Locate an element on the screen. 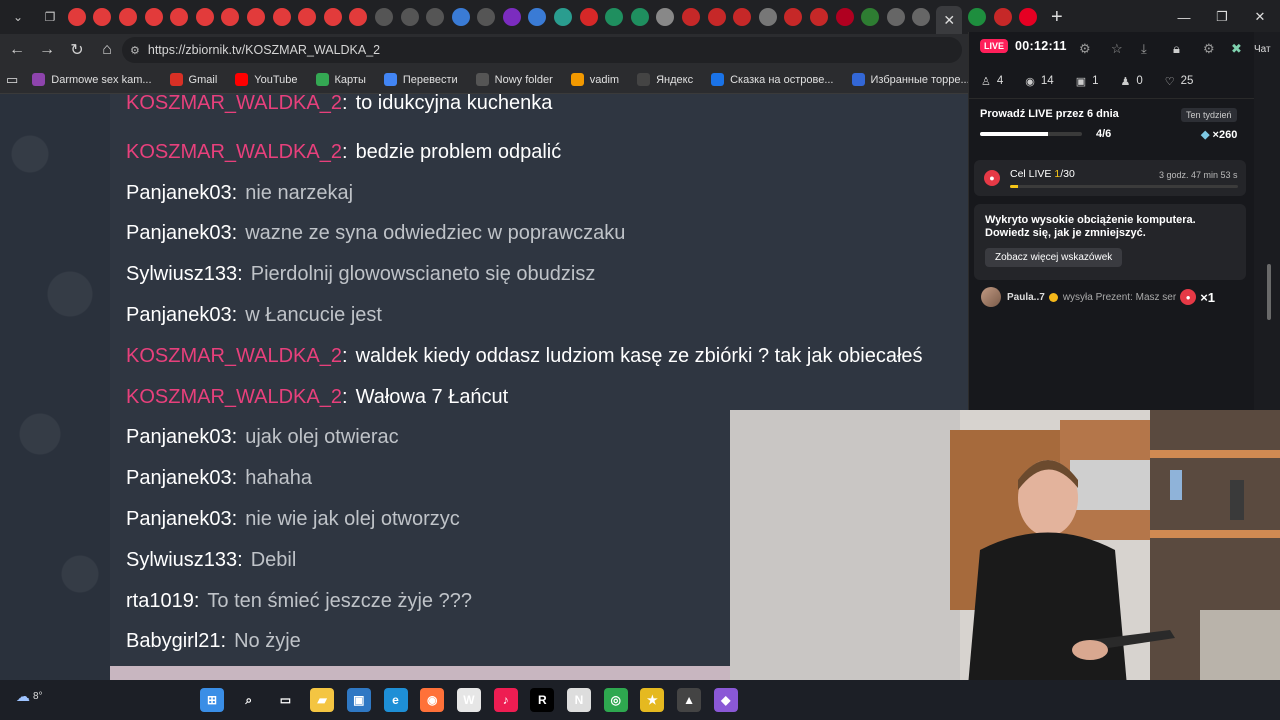 The height and width of the screenshot is (720, 1280). r-app: R is located at coordinates (542, 700).